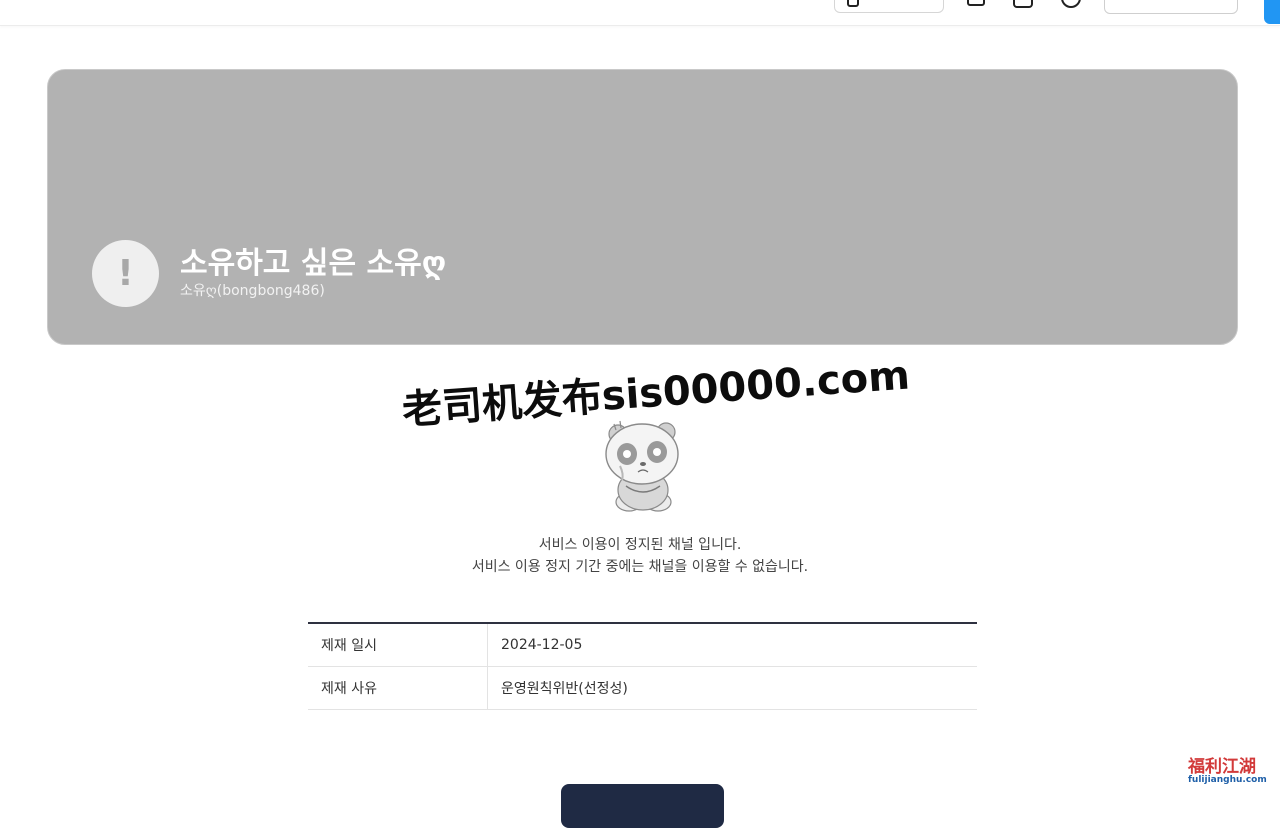 The width and height of the screenshot is (1280, 828). What do you see at coordinates (1222, 767) in the screenshot?
I see `corner-logo-title: 福利江湖` at bounding box center [1222, 767].